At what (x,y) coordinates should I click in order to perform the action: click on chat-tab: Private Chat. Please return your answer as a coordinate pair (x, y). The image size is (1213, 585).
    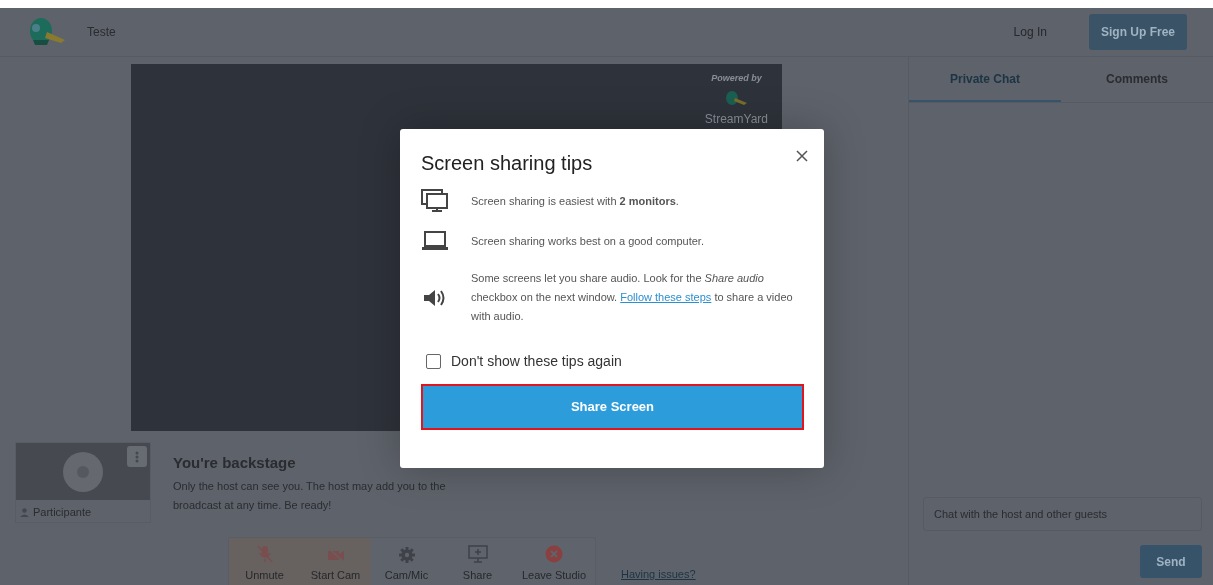
    Looking at the image, I should click on (985, 79).